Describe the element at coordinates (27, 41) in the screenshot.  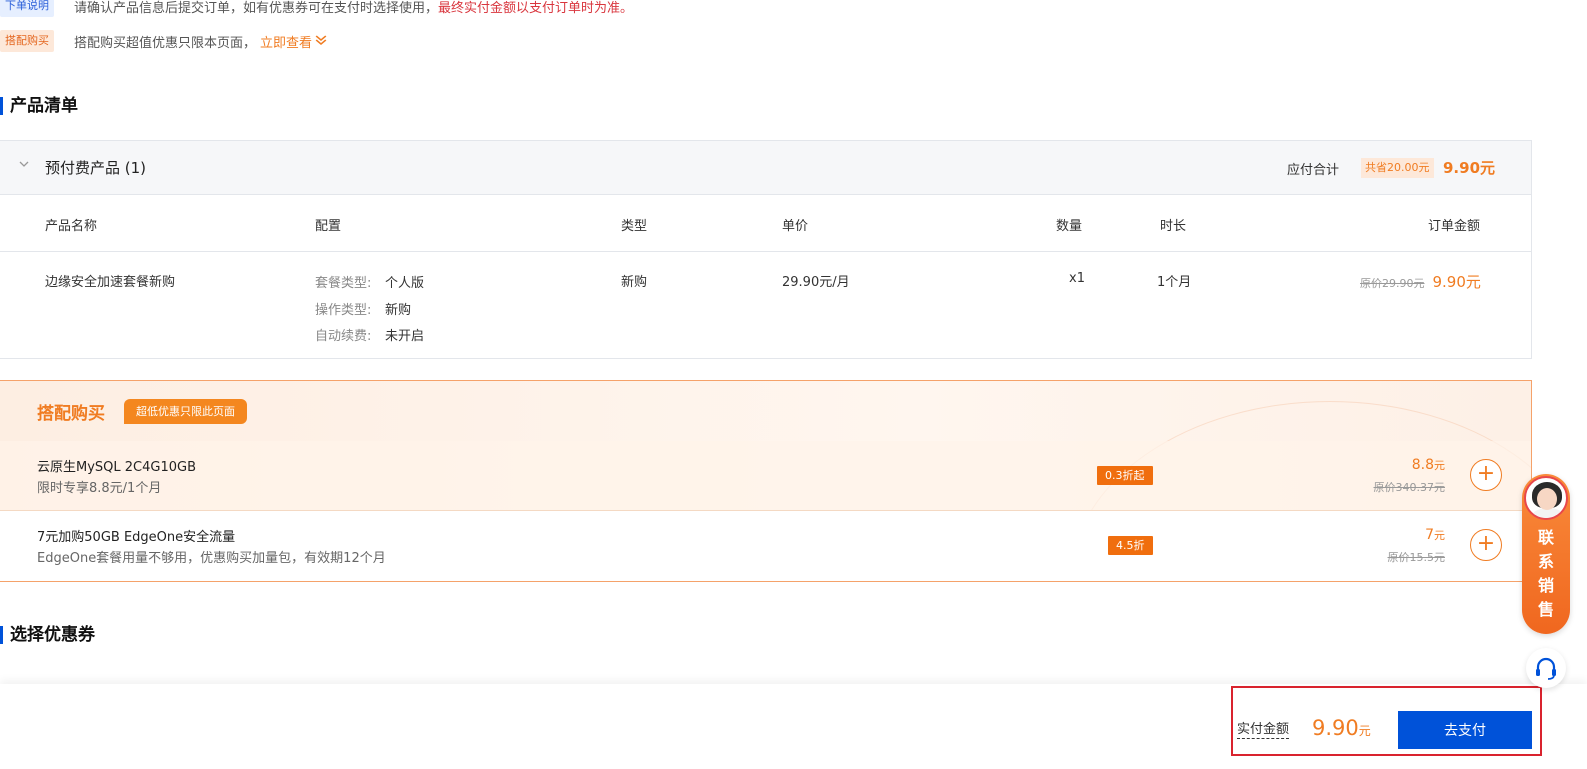
I see `combo-notice-tag: 搭配购买` at that location.